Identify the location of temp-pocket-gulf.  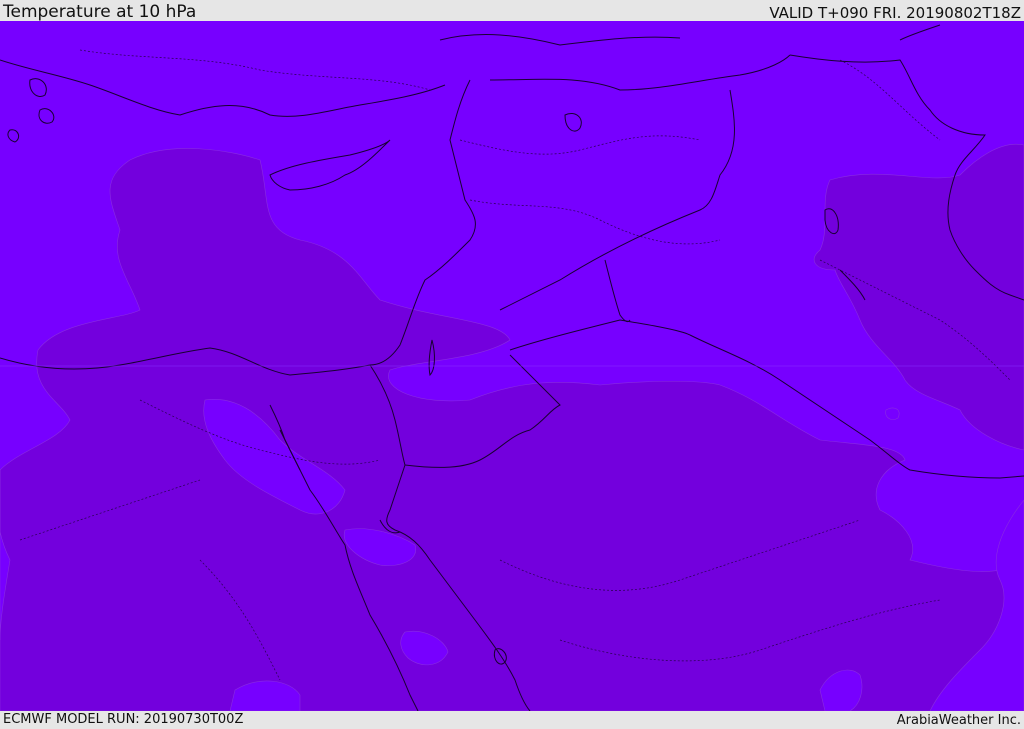
(892, 413).